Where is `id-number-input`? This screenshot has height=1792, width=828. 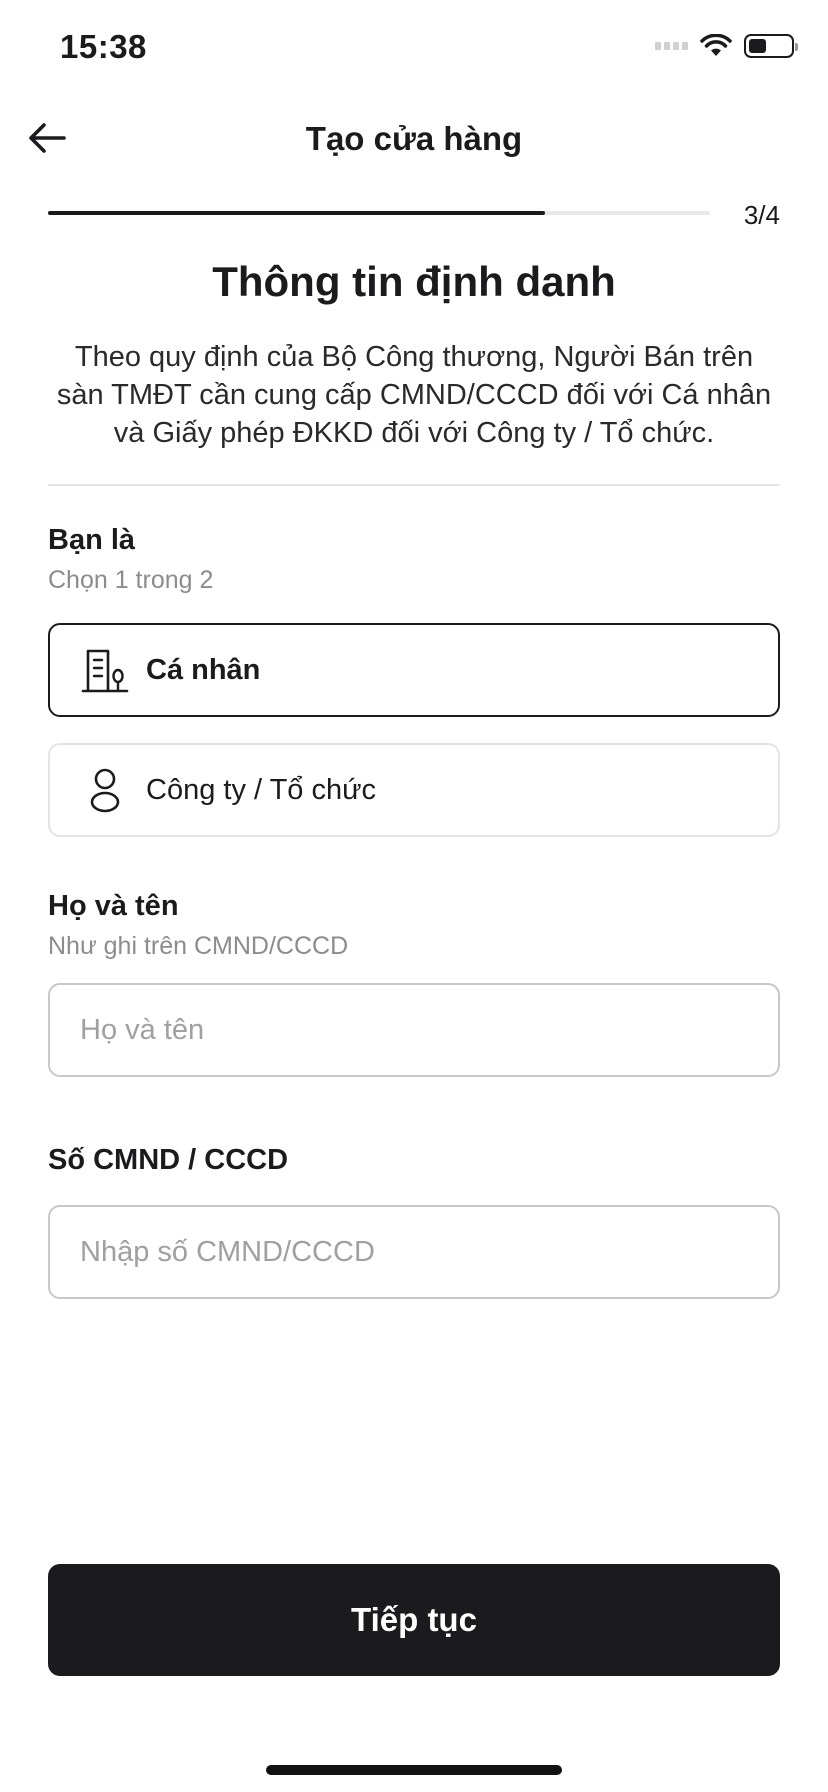
id-number-input is located at coordinates (414, 1252).